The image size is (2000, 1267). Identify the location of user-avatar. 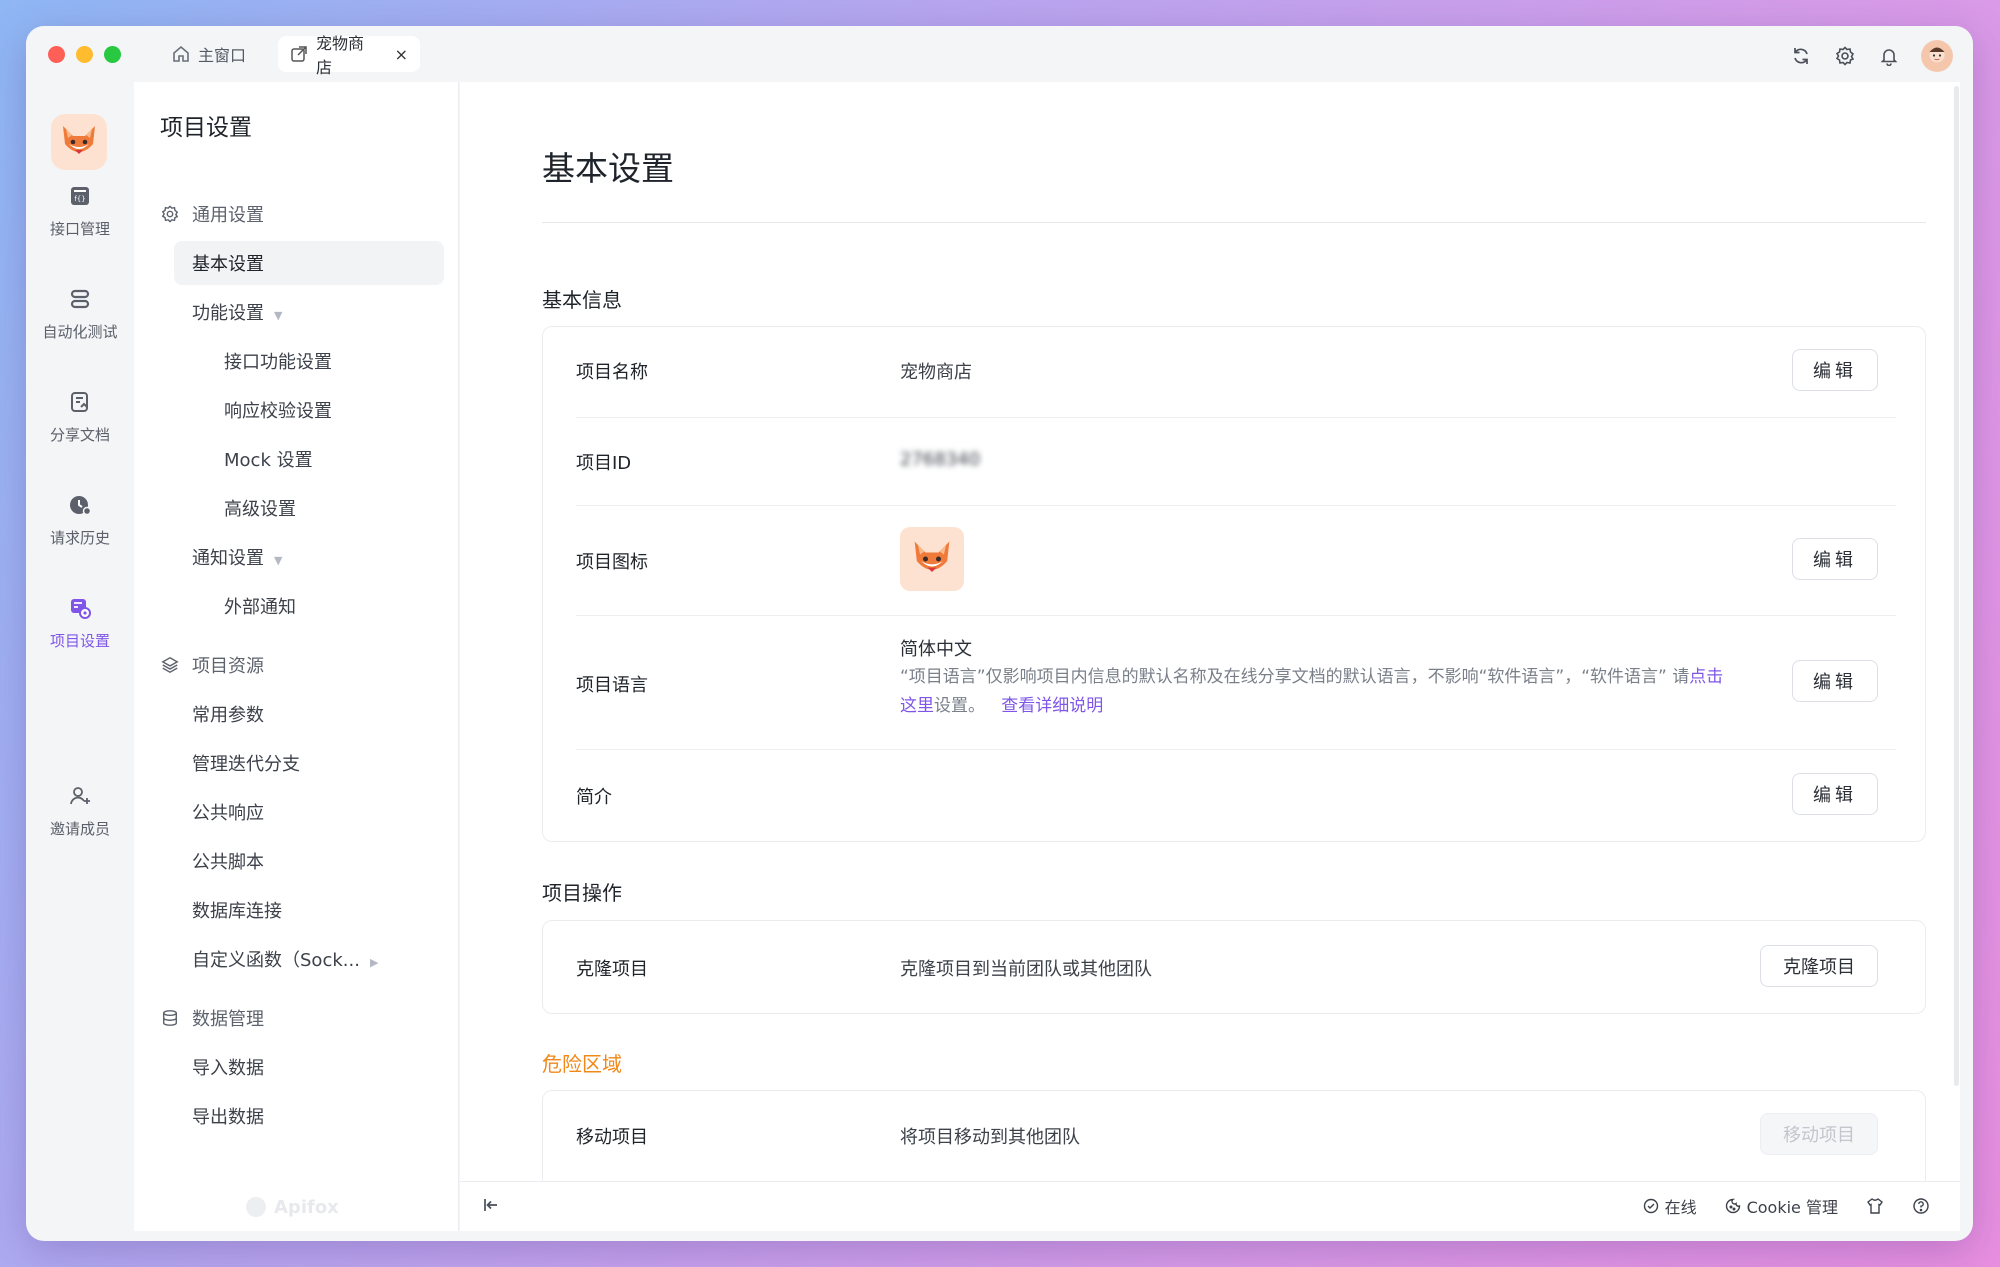
(1937, 56).